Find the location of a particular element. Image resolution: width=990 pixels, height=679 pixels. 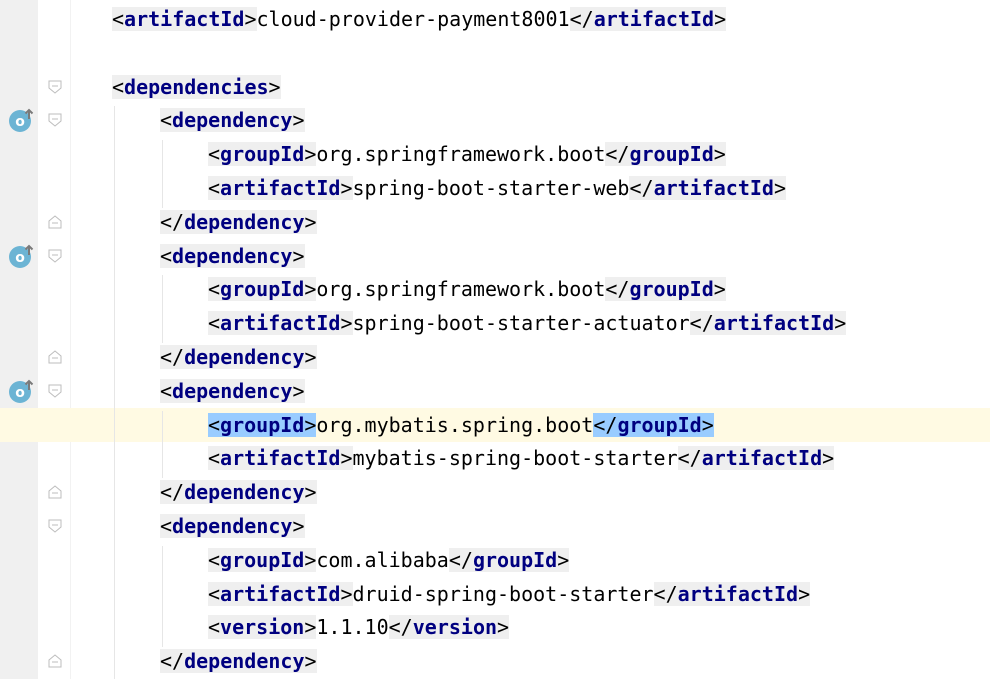

code-text: <version>1.1.10</version> is located at coordinates (359, 627).